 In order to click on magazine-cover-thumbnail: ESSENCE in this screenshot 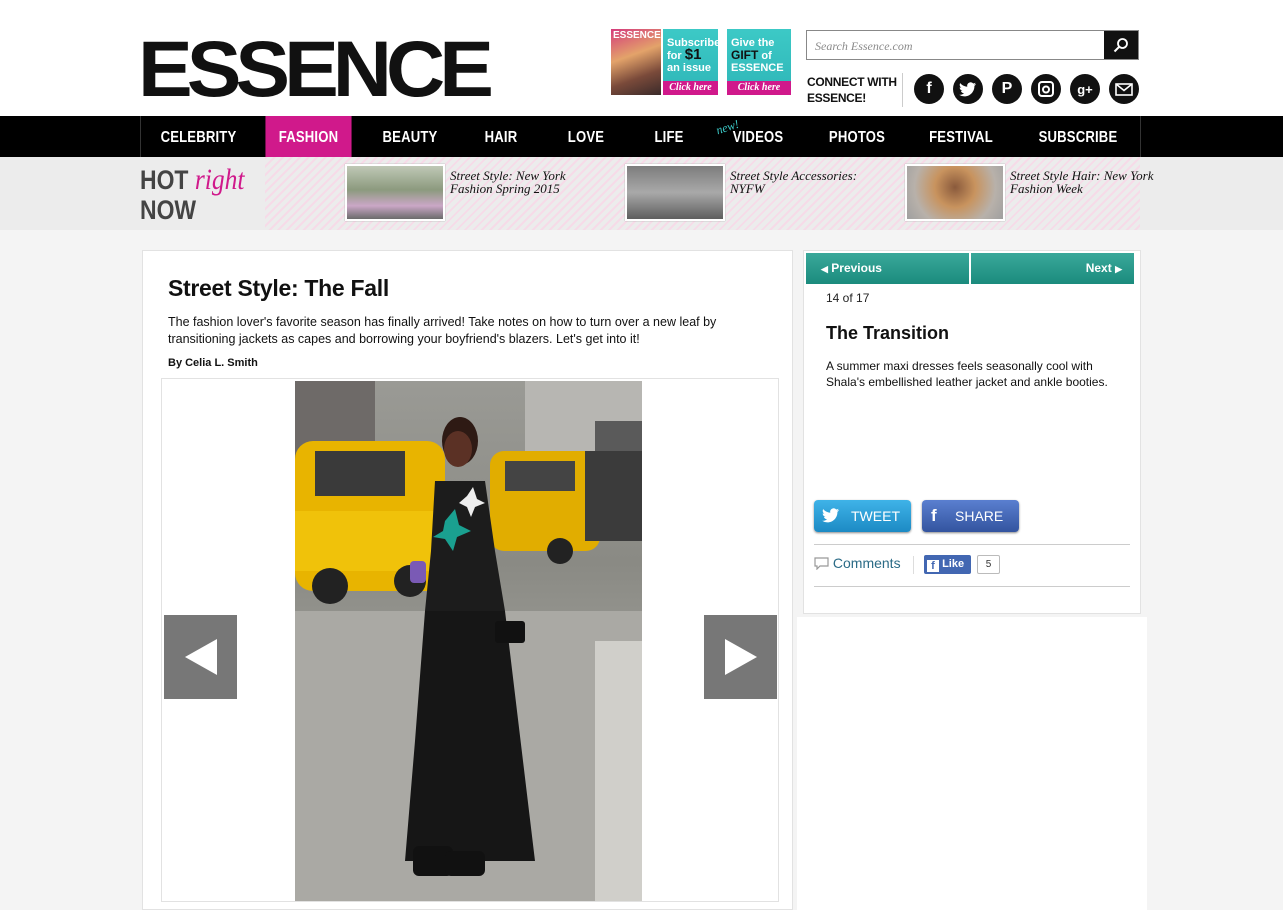, I will do `click(636, 62)`.